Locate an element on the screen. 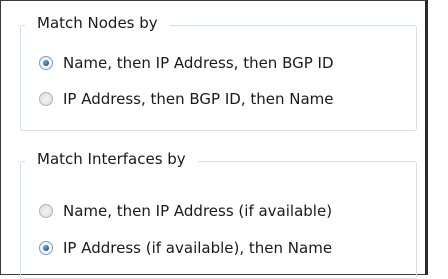 This screenshot has width=448, height=279. match-interfaces-title: Match Interfaces by is located at coordinates (111, 159).